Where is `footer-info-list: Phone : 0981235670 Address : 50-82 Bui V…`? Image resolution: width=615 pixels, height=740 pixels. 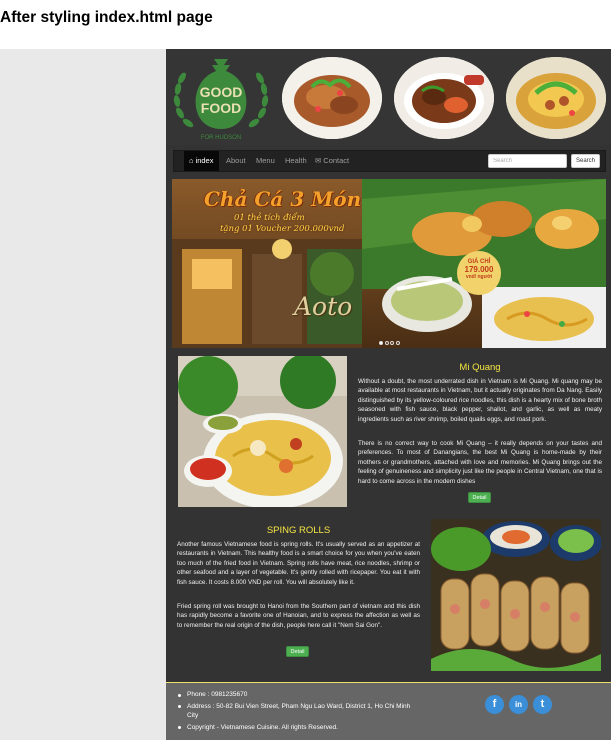
footer-info-list: Phone : 0981235670 Address : 50-82 Bui V… is located at coordinates (294, 711).